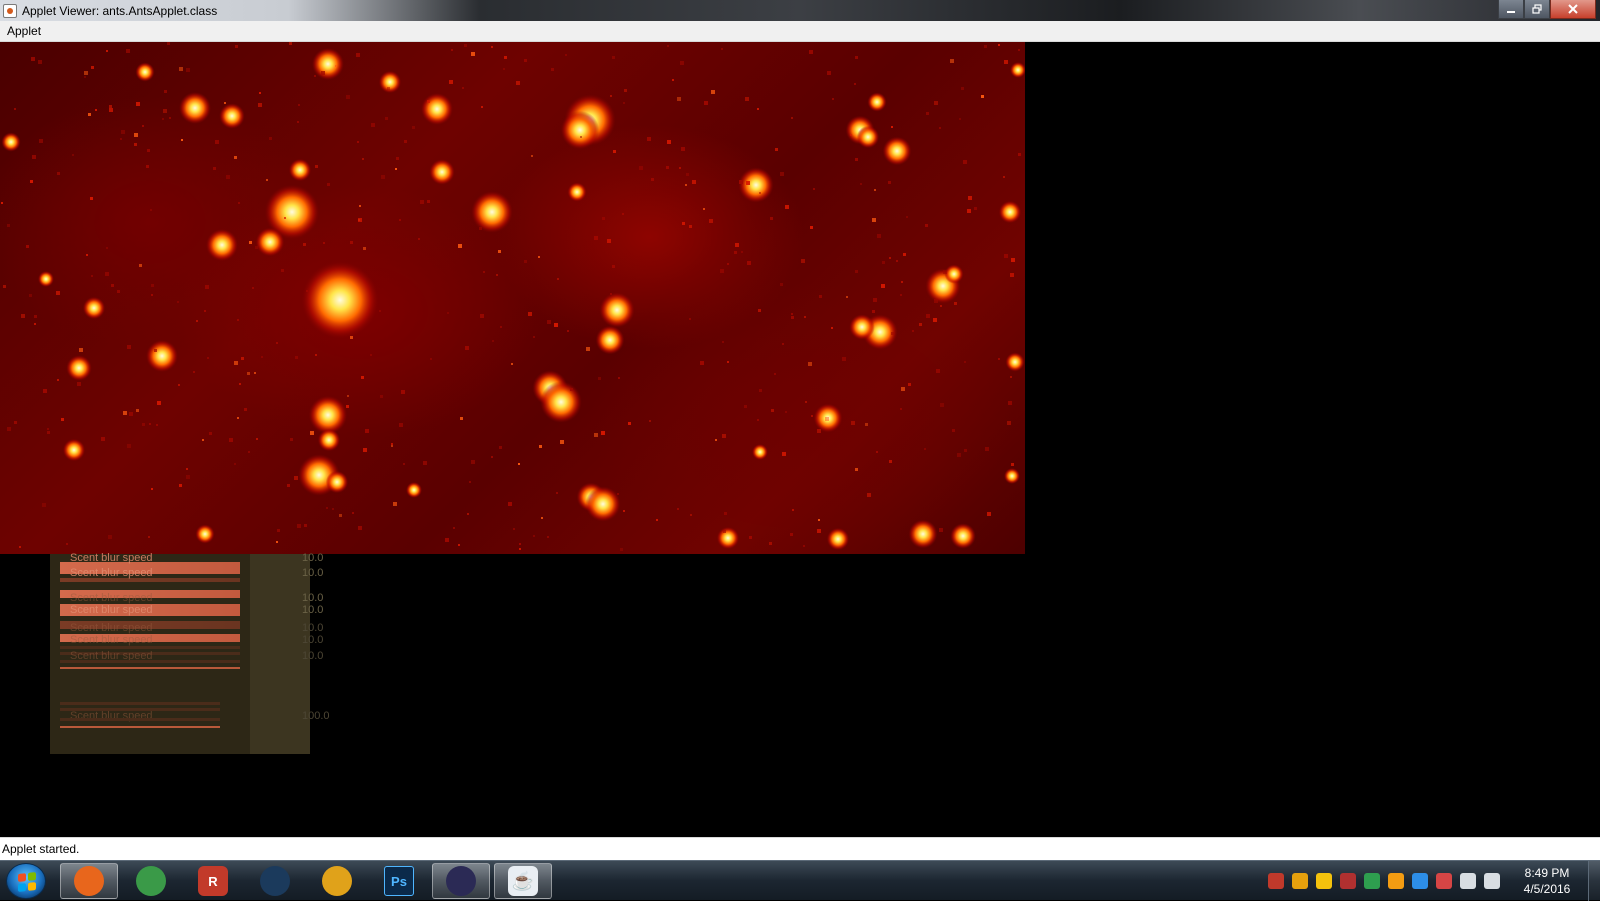 This screenshot has width=1600, height=901. Describe the element at coordinates (1547, 881) in the screenshot. I see `clock: 8:49 PM 4/5/2016` at that location.